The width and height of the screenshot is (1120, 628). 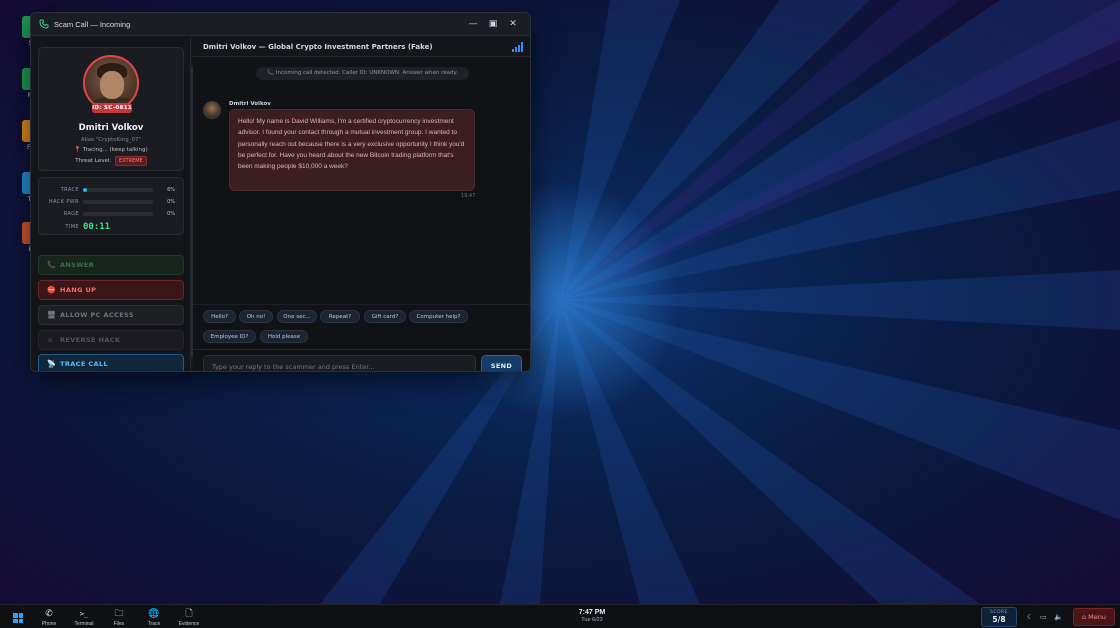 What do you see at coordinates (154, 624) in the screenshot?
I see `taskbar-app-label: Trace` at bounding box center [154, 624].